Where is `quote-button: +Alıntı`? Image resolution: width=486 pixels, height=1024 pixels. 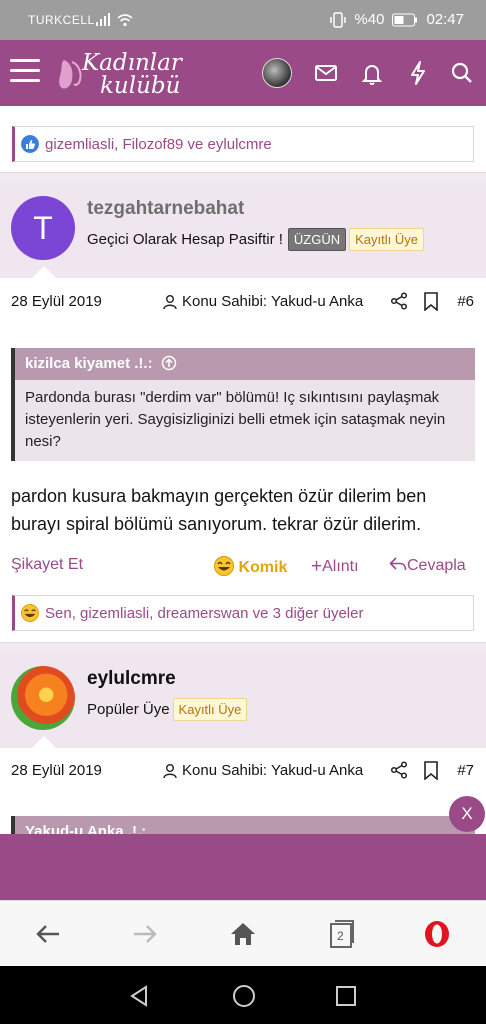 quote-button: +Alıntı is located at coordinates (335, 567).